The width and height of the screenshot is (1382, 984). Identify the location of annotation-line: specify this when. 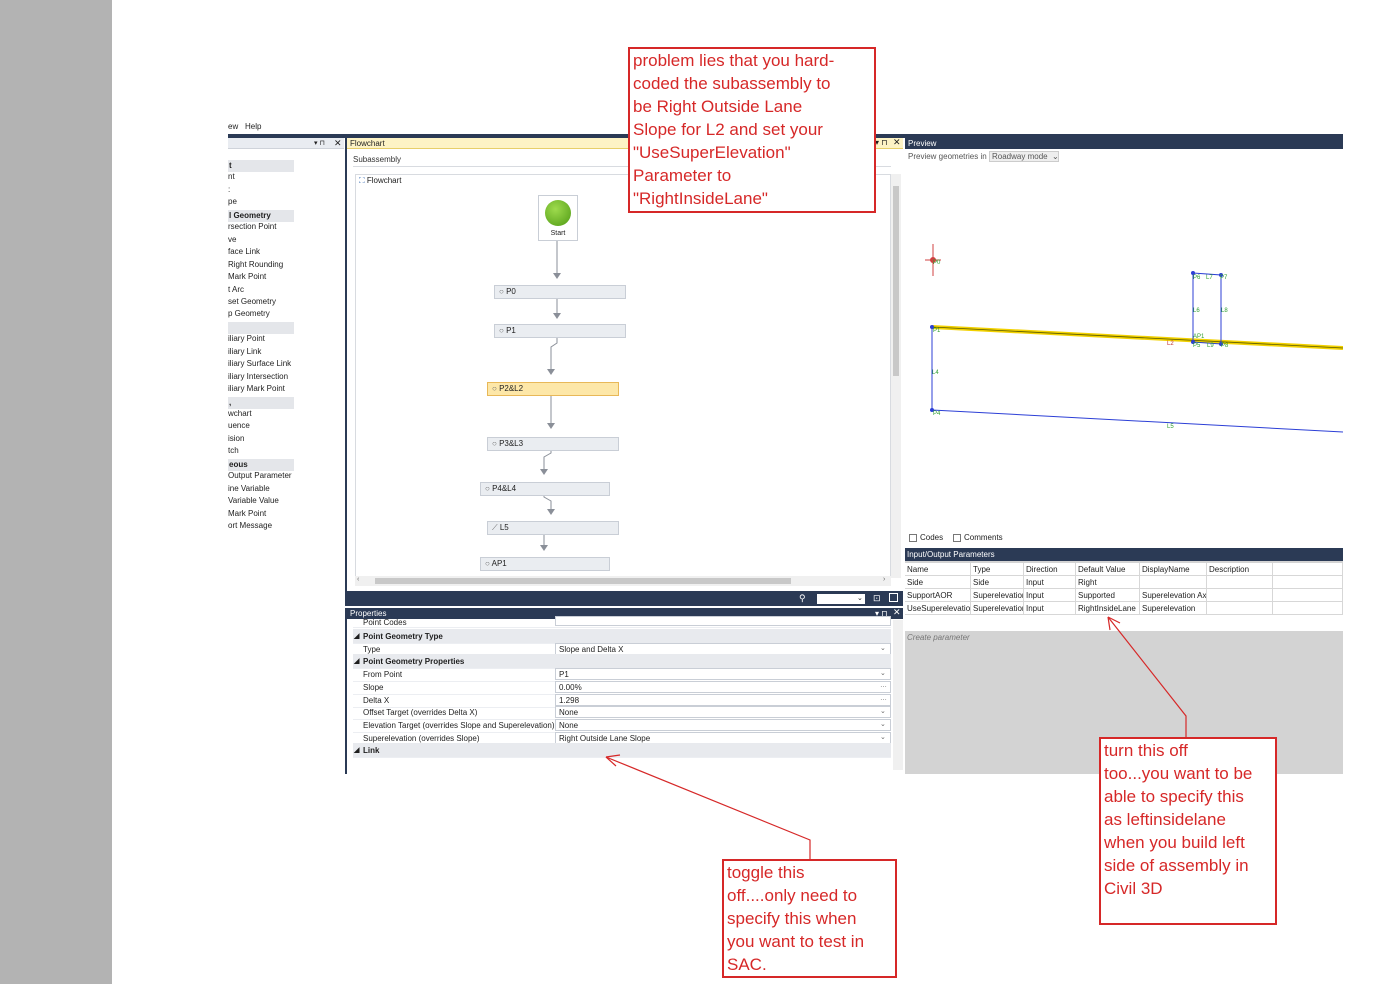
(792, 918).